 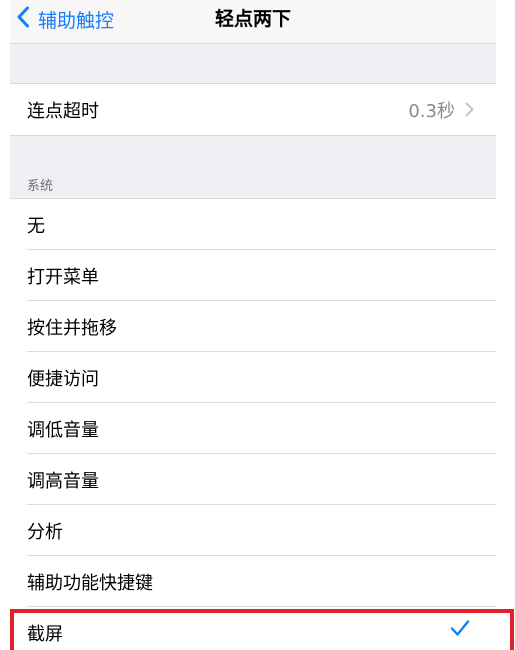 What do you see at coordinates (27, 19) in the screenshot?
I see `chevron-left-icon` at bounding box center [27, 19].